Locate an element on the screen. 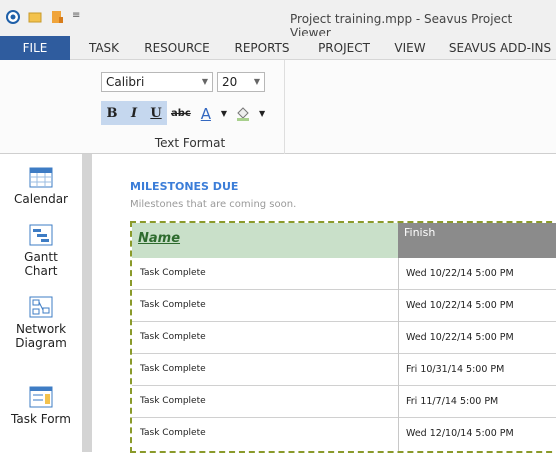 The height and width of the screenshot is (453, 556). tab-resource: RESOURCE is located at coordinates (177, 48).